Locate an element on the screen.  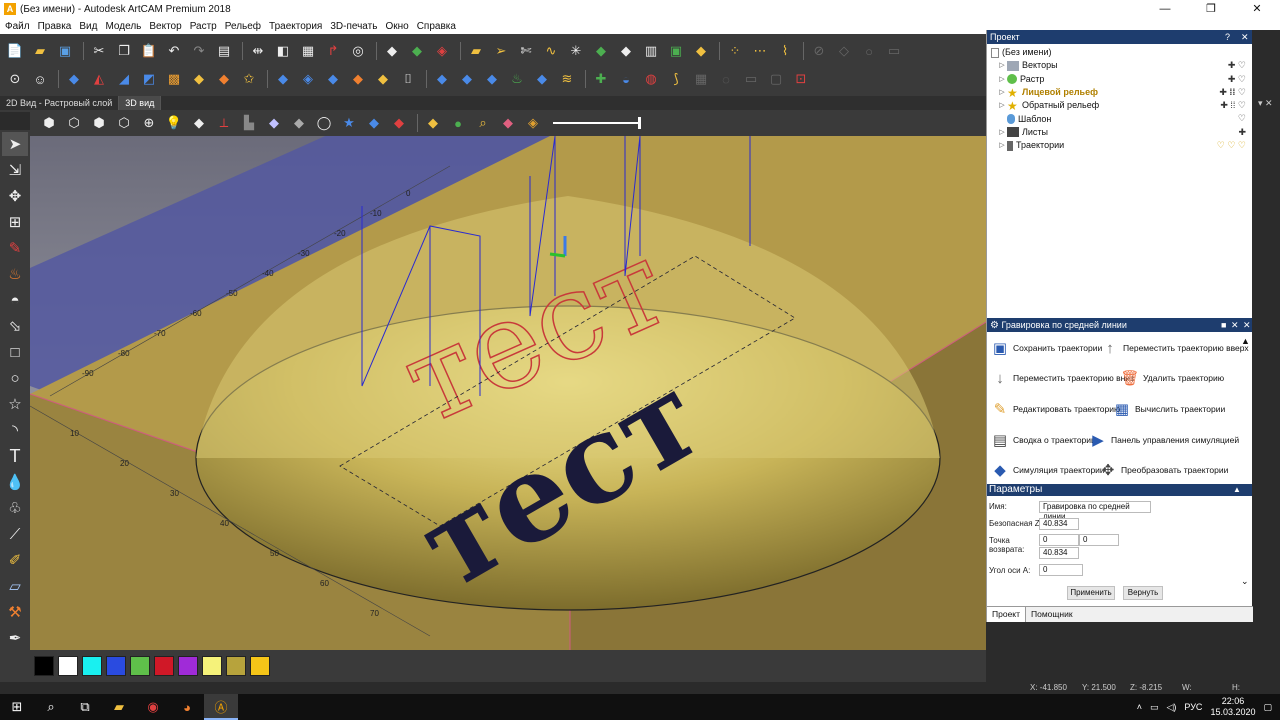
frame-icon: ▥ is located at coordinates (651, 51).